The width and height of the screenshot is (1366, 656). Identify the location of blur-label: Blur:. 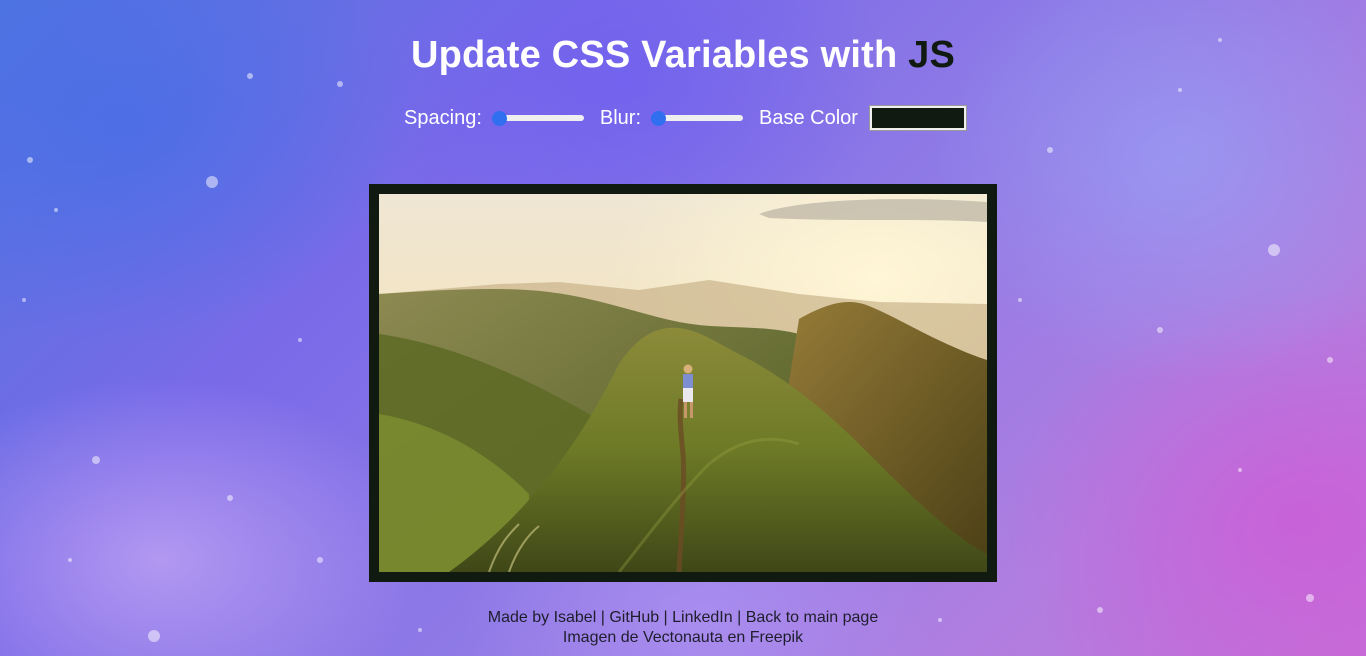
(620, 117).